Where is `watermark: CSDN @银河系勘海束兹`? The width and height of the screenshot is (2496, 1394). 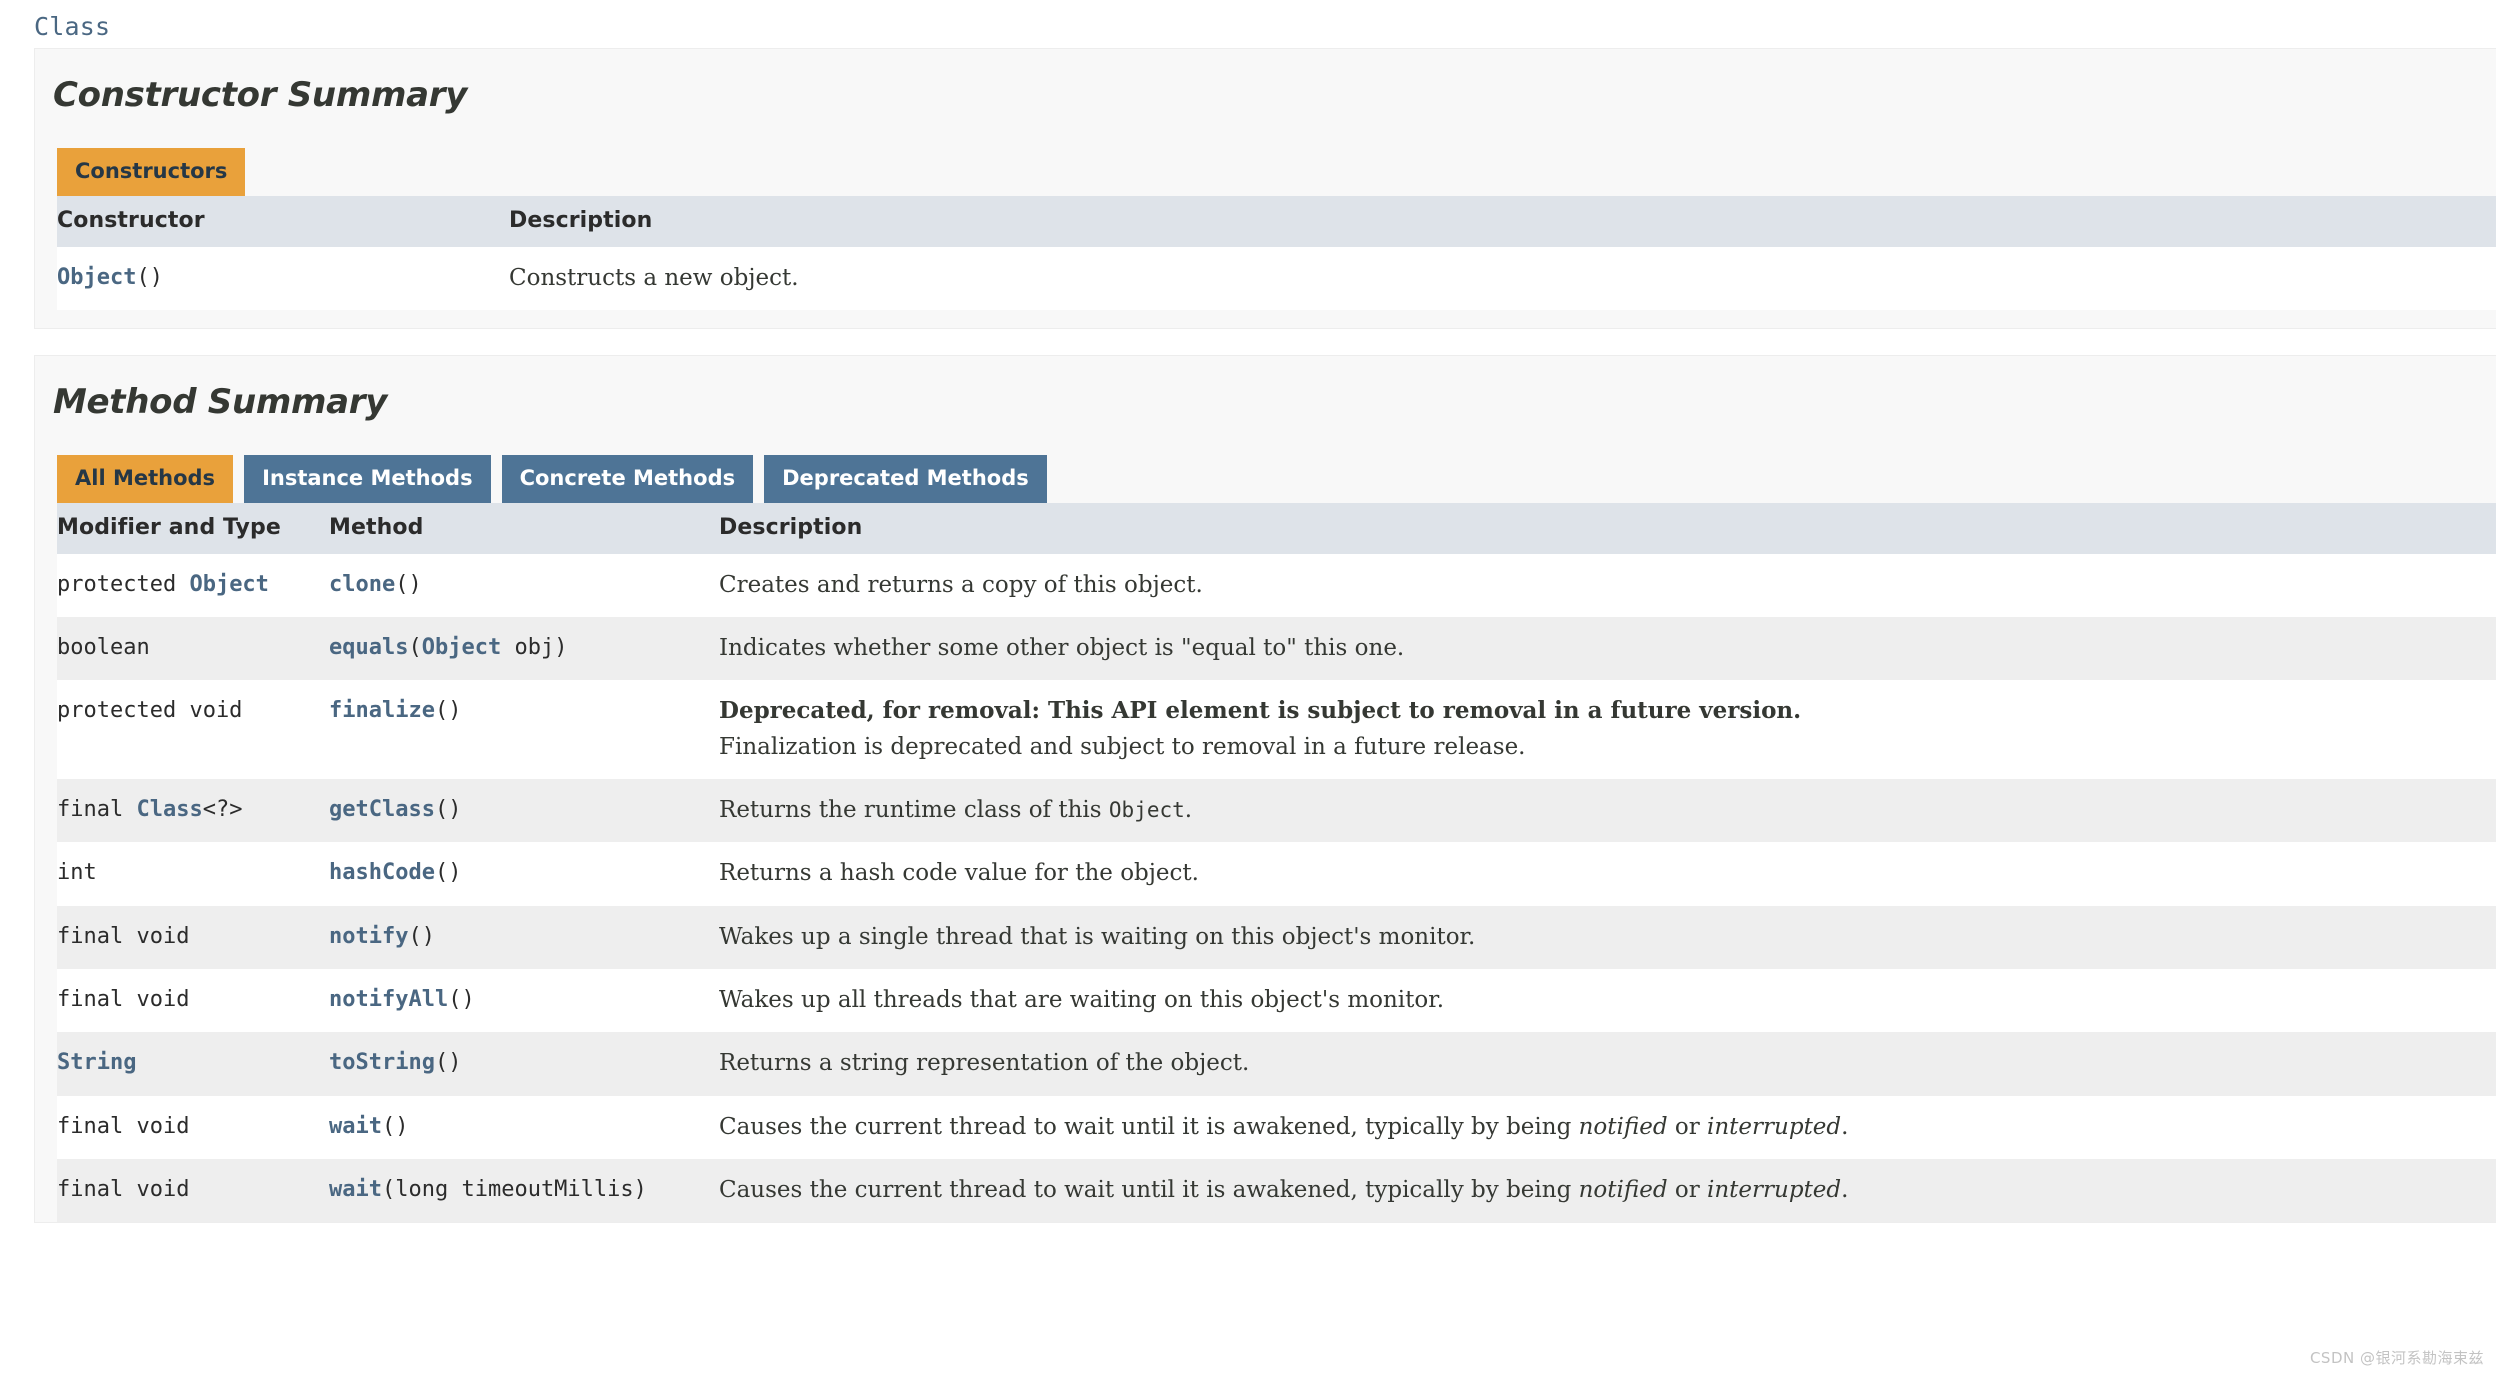 watermark: CSDN @银河系勘海束兹 is located at coordinates (2396, 1358).